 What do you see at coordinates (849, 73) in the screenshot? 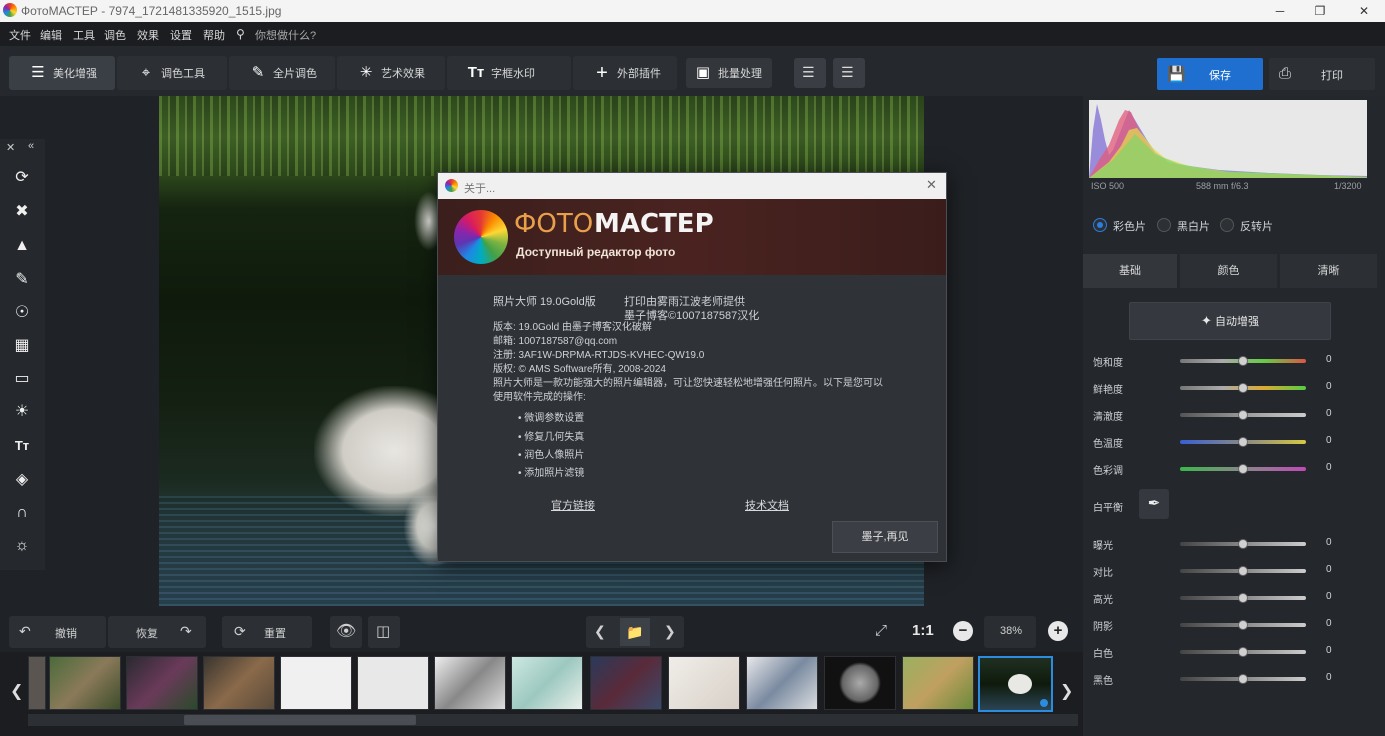
I see `preset-download-button: ☰` at bounding box center [849, 73].